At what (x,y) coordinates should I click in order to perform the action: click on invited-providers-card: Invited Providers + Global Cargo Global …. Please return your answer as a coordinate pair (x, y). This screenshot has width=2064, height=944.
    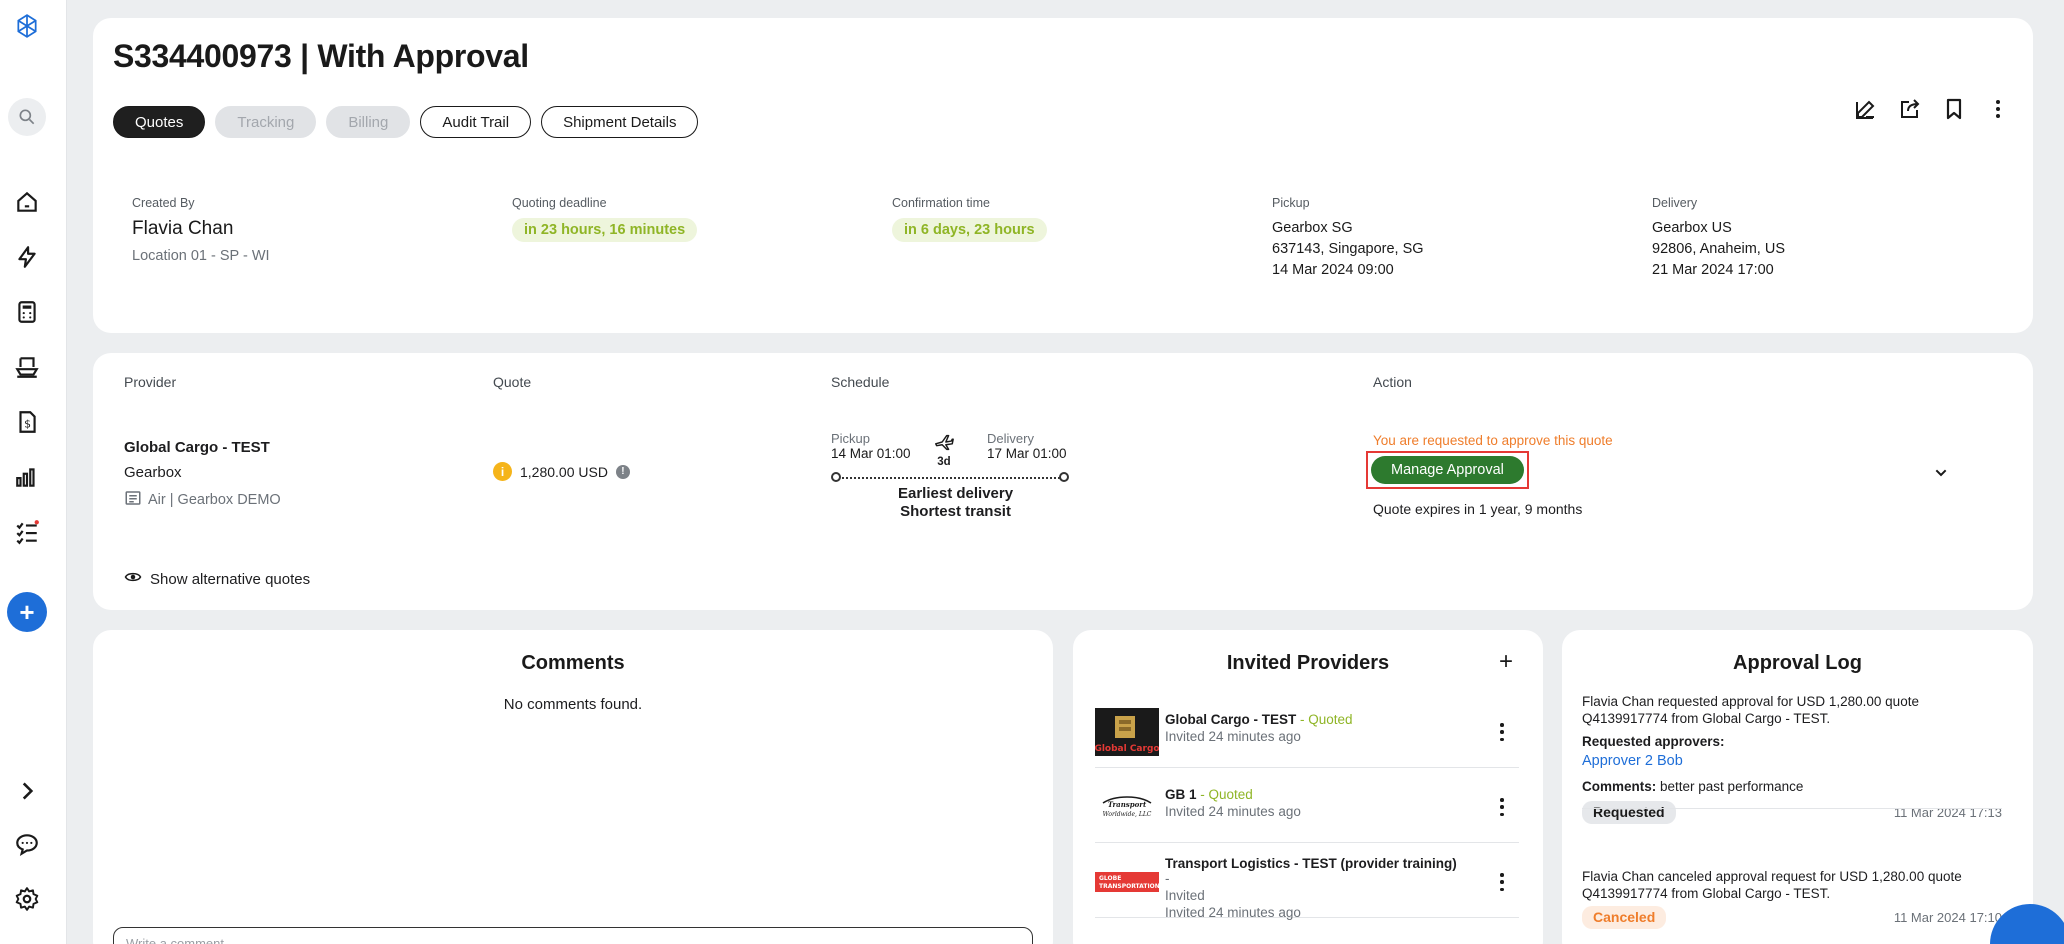
    Looking at the image, I should click on (1308, 787).